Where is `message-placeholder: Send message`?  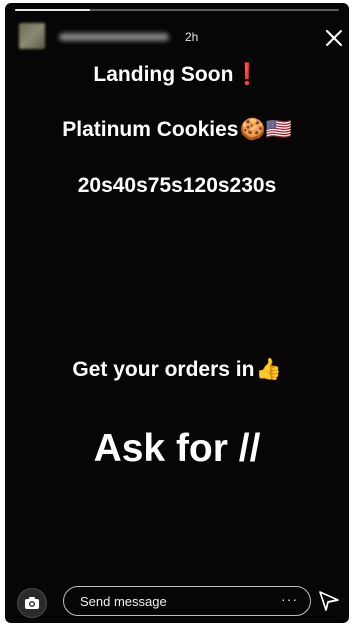 message-placeholder: Send message is located at coordinates (123, 601).